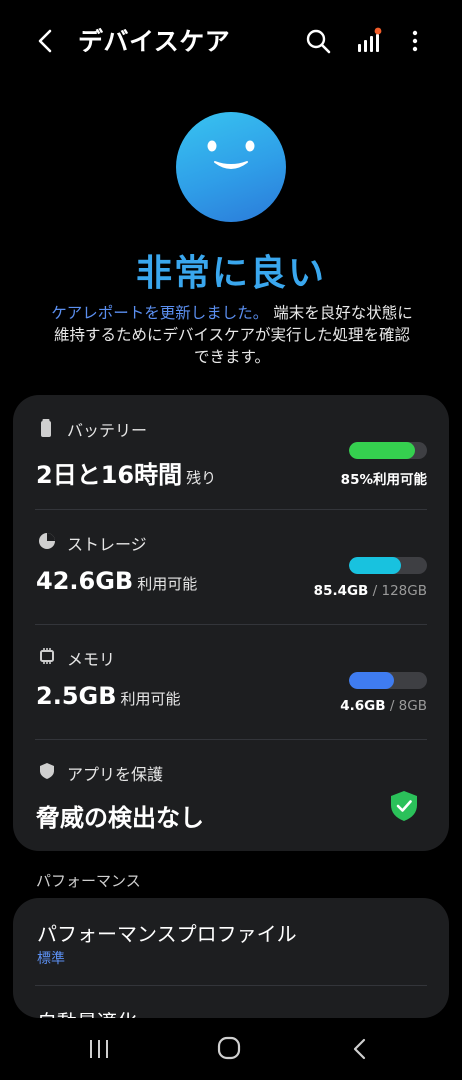 The height and width of the screenshot is (1080, 462). Describe the element at coordinates (360, 1049) in the screenshot. I see `back-nav-icon` at that location.